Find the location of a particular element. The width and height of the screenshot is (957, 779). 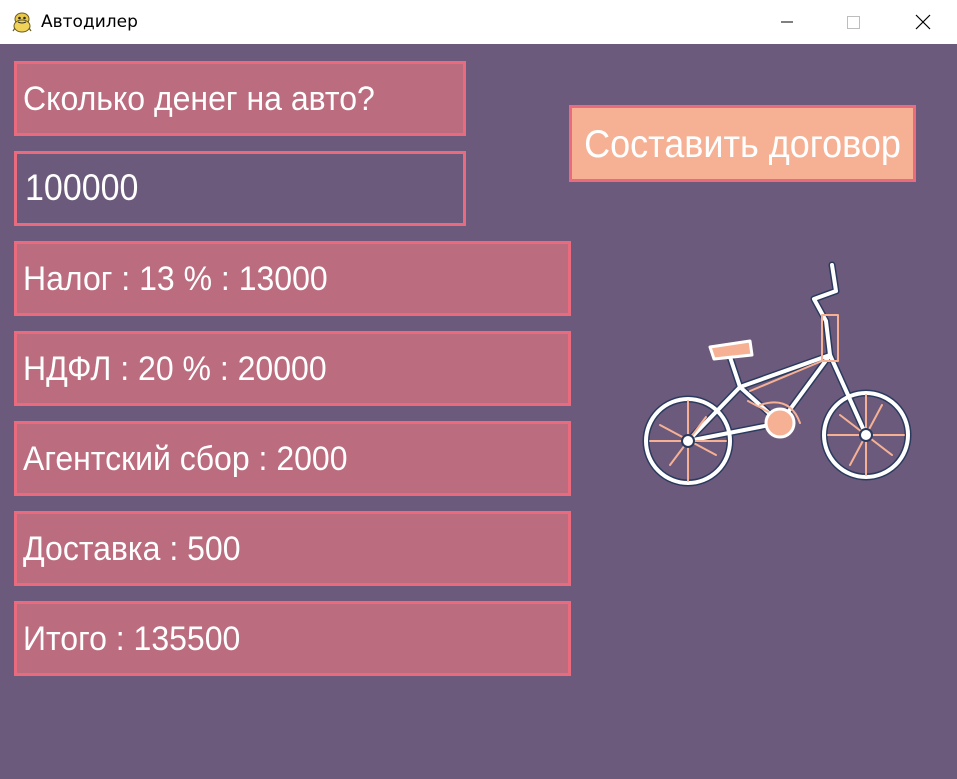

agent-fee-row: Агентский сбор : 2000 is located at coordinates (292, 458).